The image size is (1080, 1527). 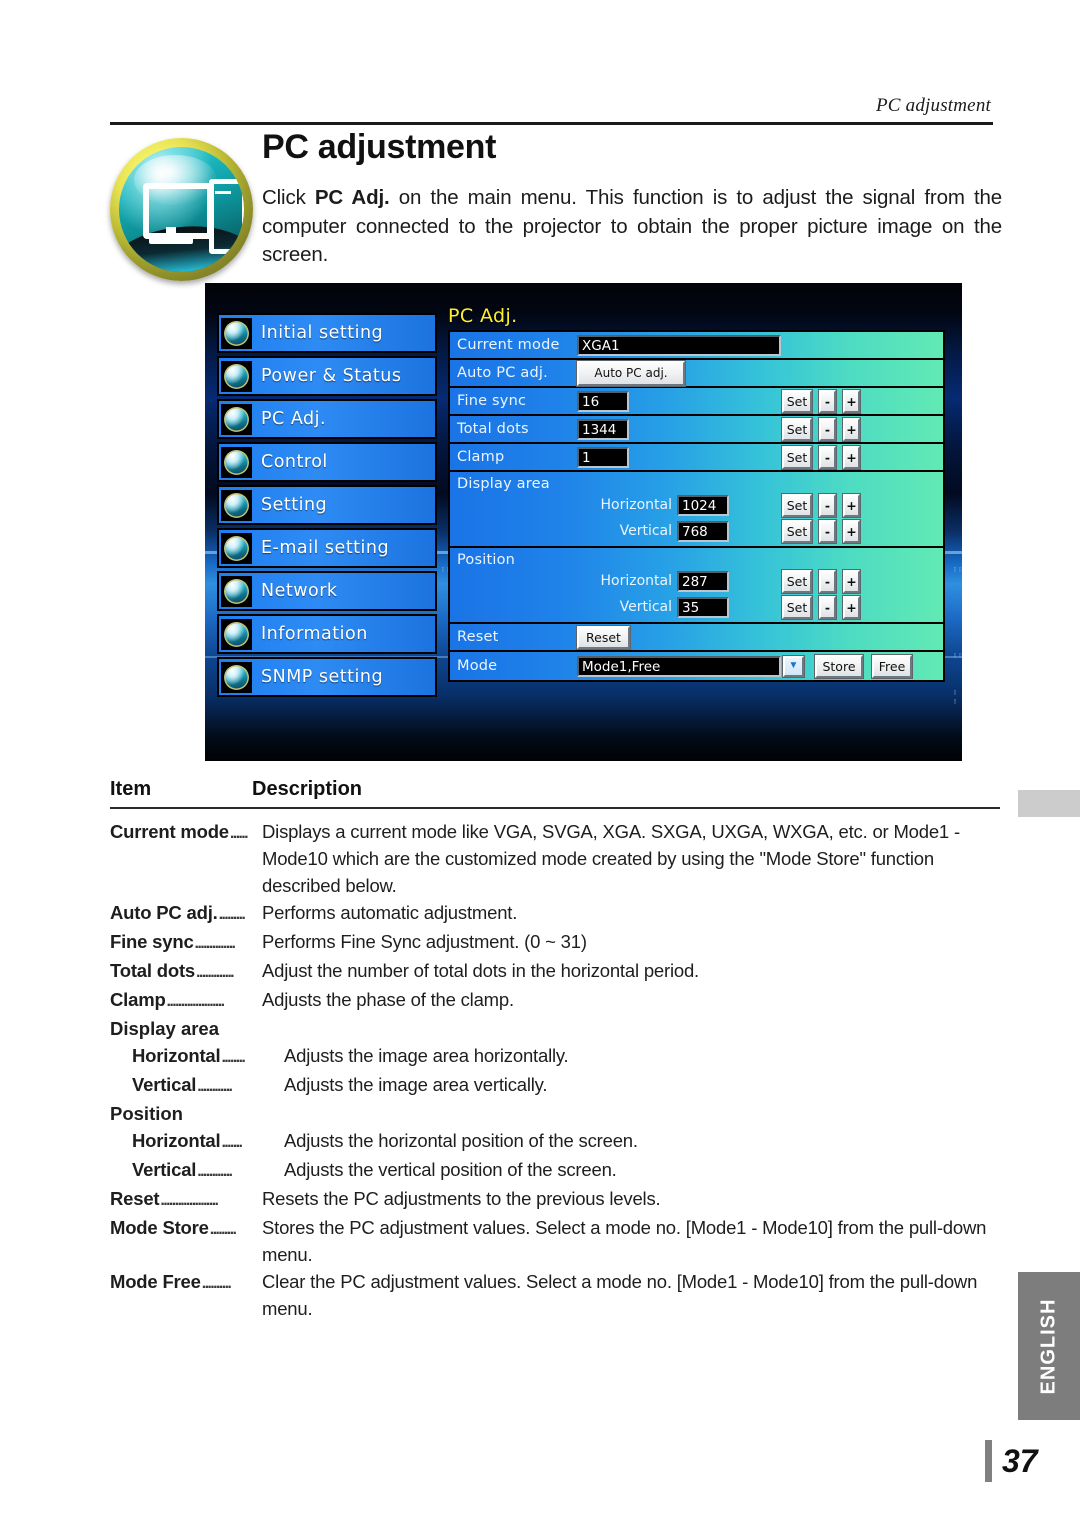 I want to click on term-description: Adjusts the phase of the clamp., so click(x=388, y=999).